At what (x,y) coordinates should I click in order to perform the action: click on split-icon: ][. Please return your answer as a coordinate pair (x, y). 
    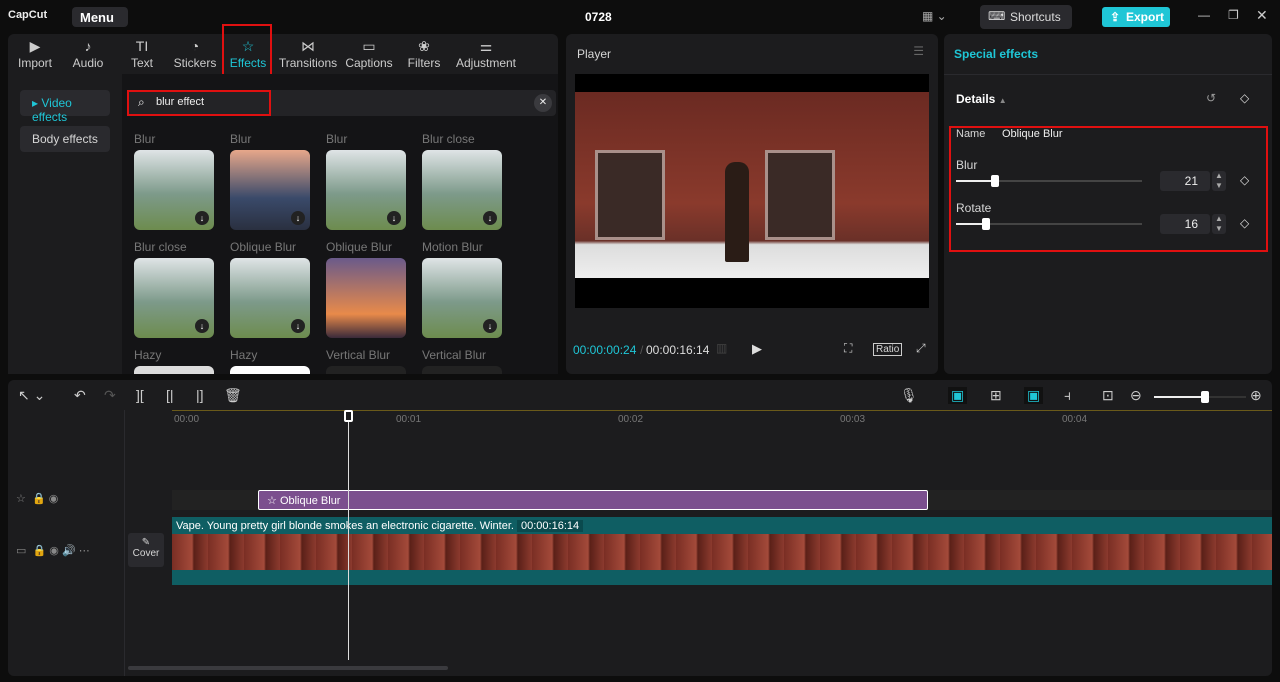
    Looking at the image, I should click on (140, 395).